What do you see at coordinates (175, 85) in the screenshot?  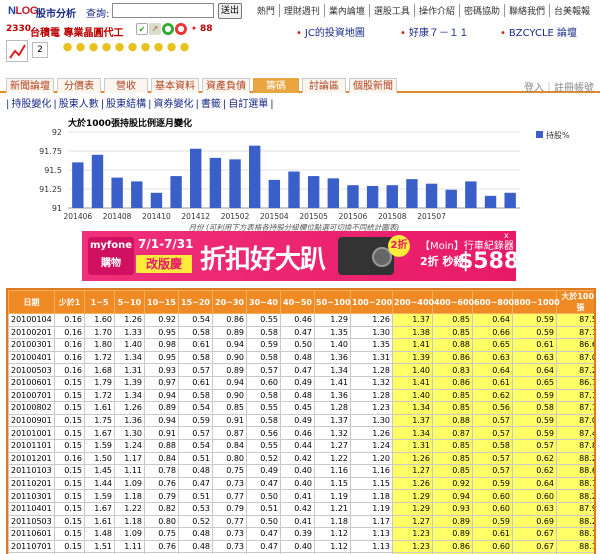 I see `tab-basic-info: 基本資料` at bounding box center [175, 85].